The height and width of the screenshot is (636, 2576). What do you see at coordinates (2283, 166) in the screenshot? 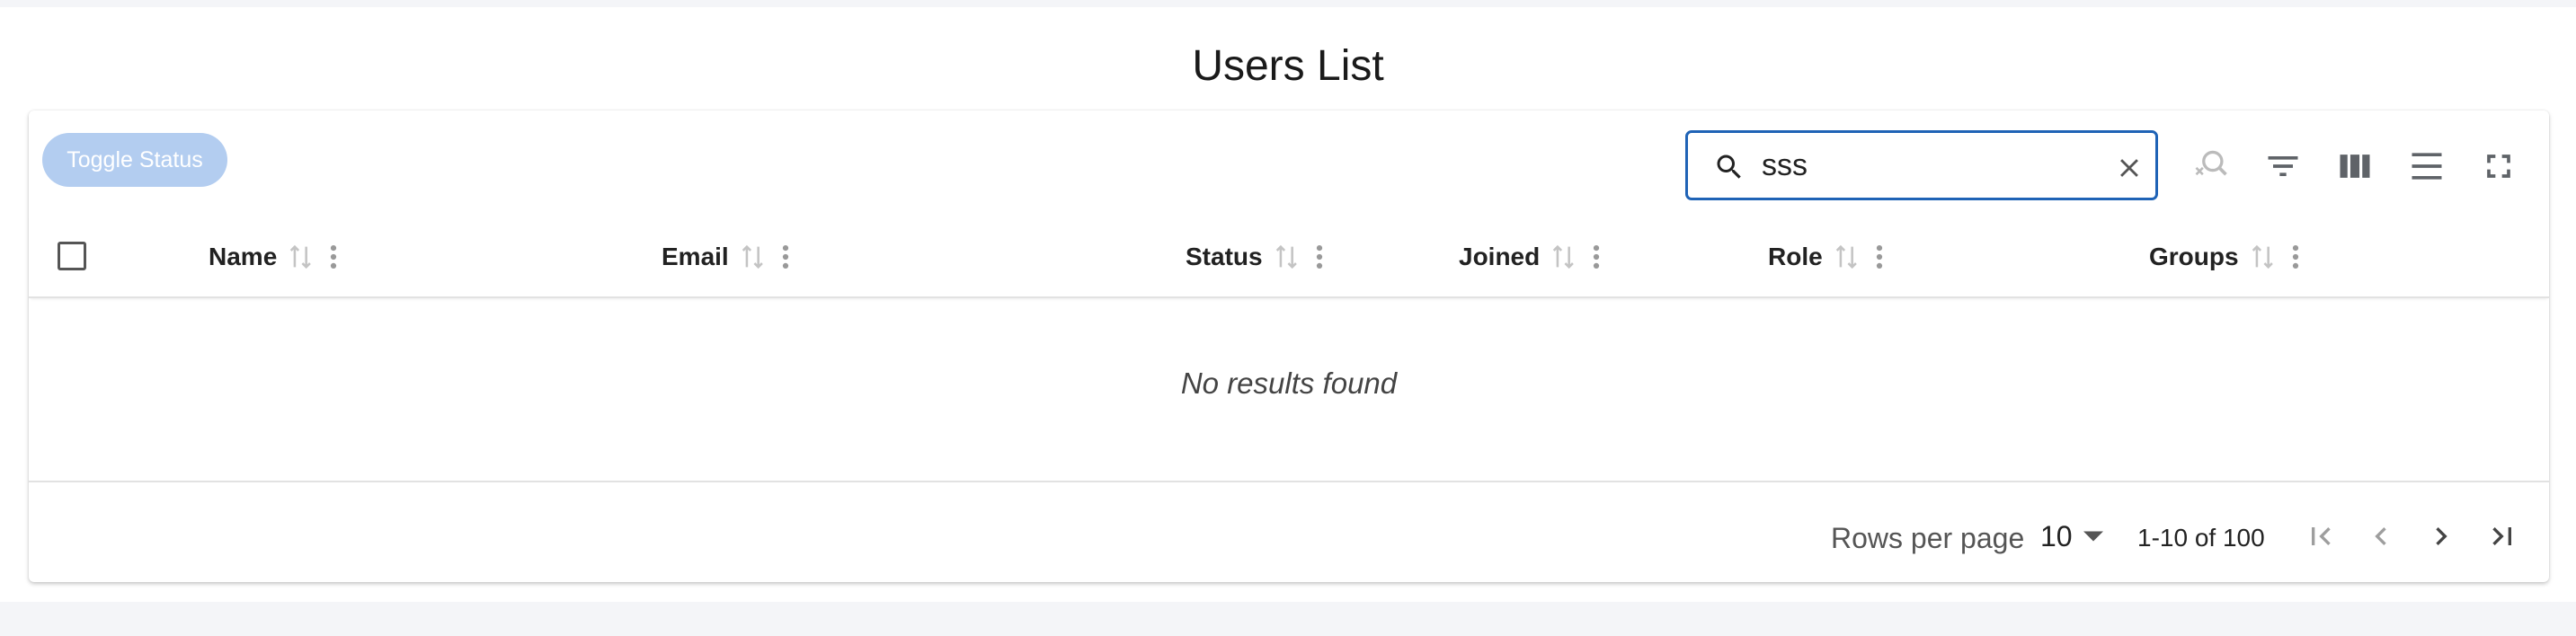
I see `filter-icon` at bounding box center [2283, 166].